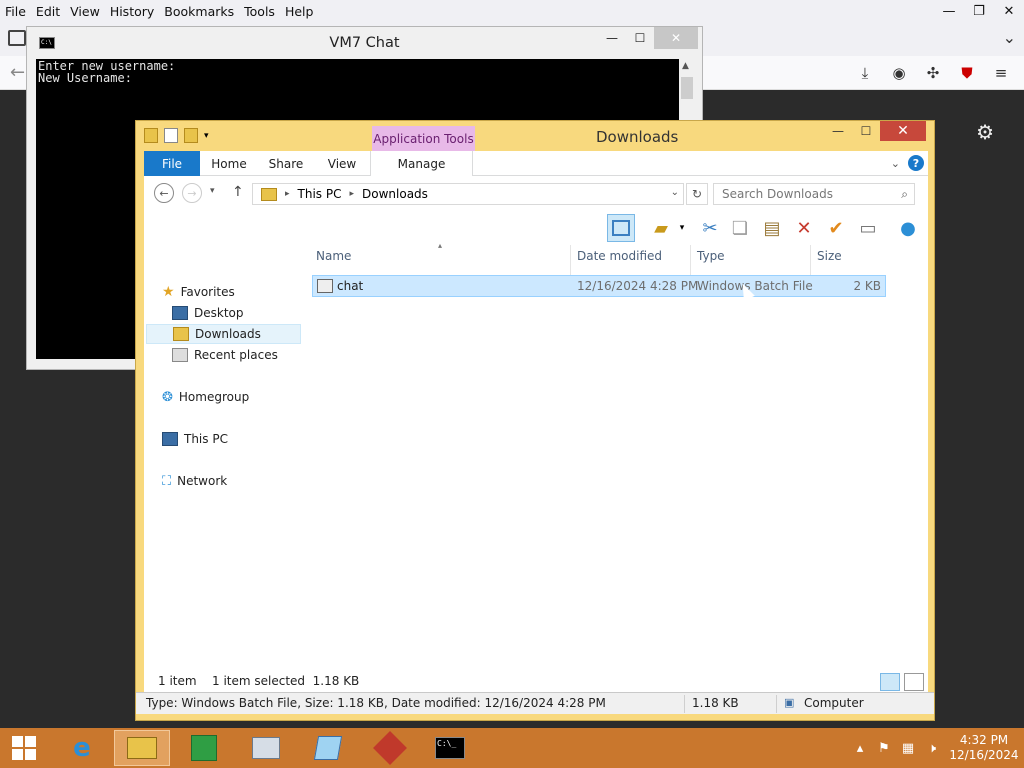 This screenshot has width=1024, height=768. I want to click on copy-icon: ❏, so click(740, 228).